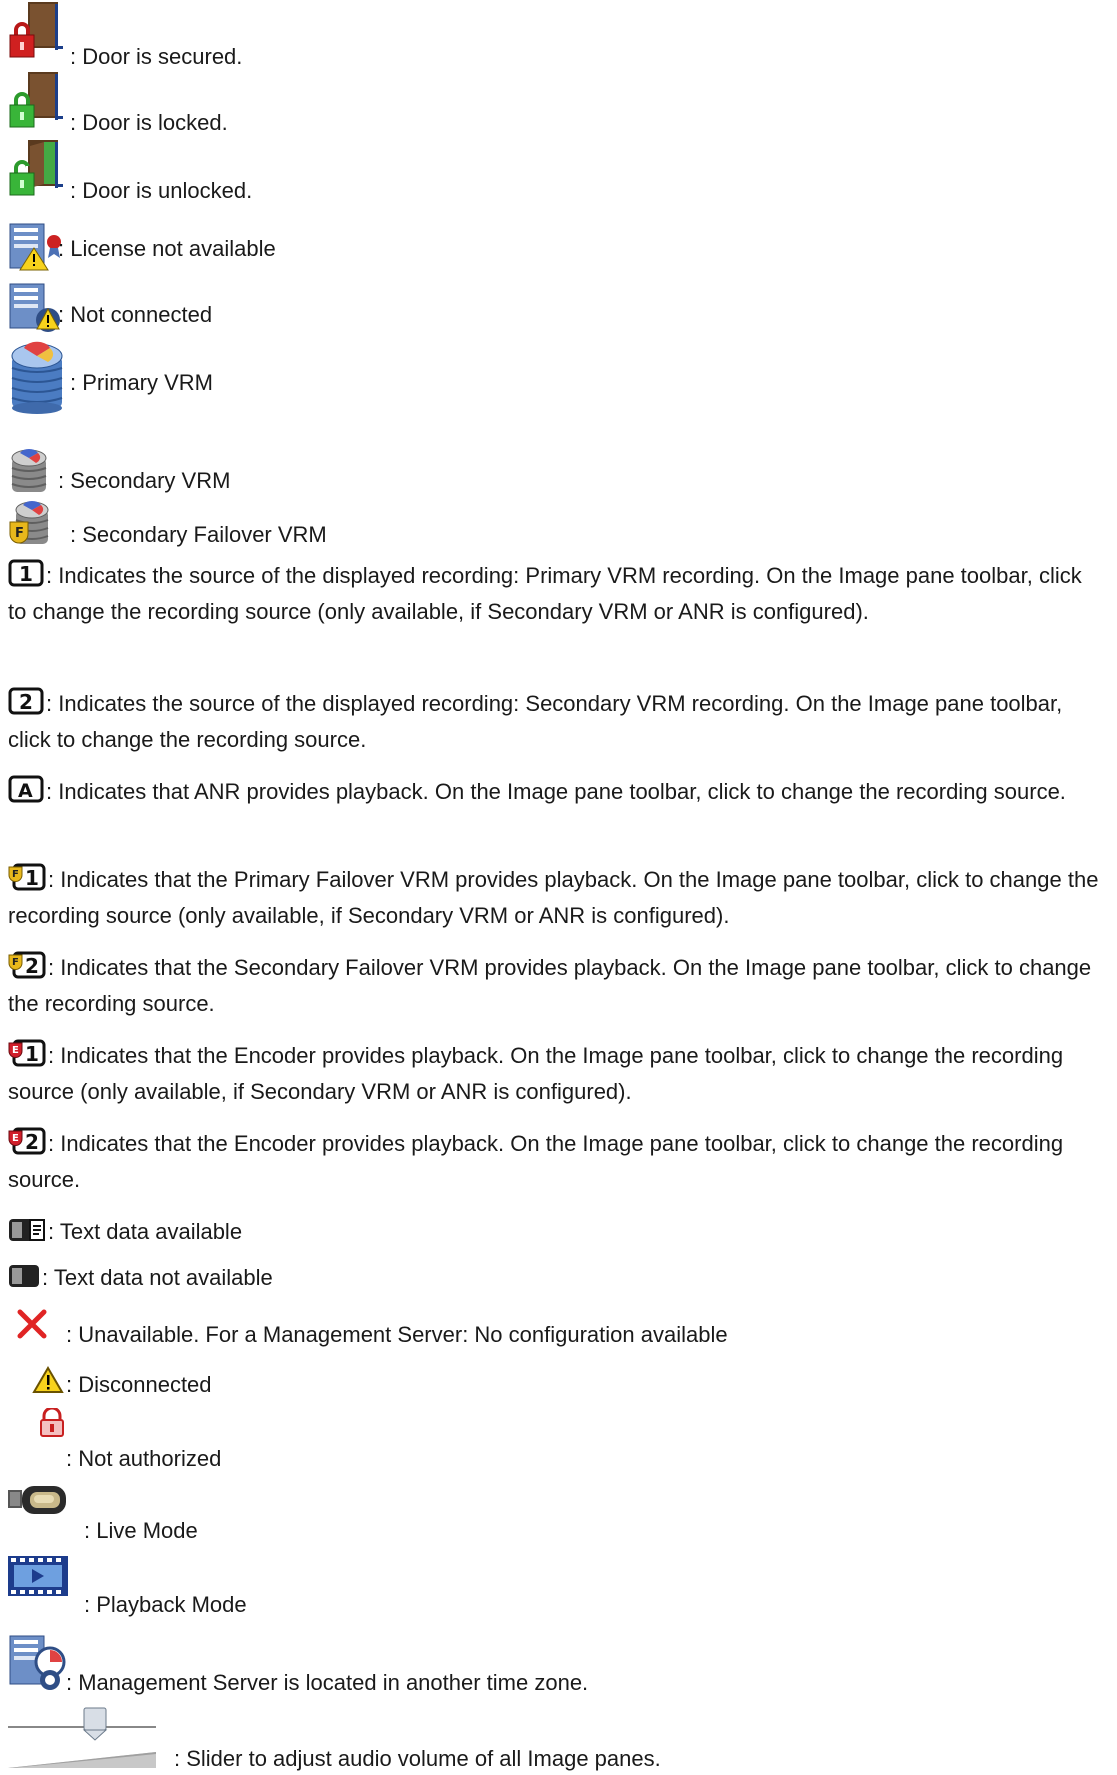 This screenshot has width=1117, height=1775. Describe the element at coordinates (139, 1384) in the screenshot. I see `entry-text: : Disconnected` at that location.